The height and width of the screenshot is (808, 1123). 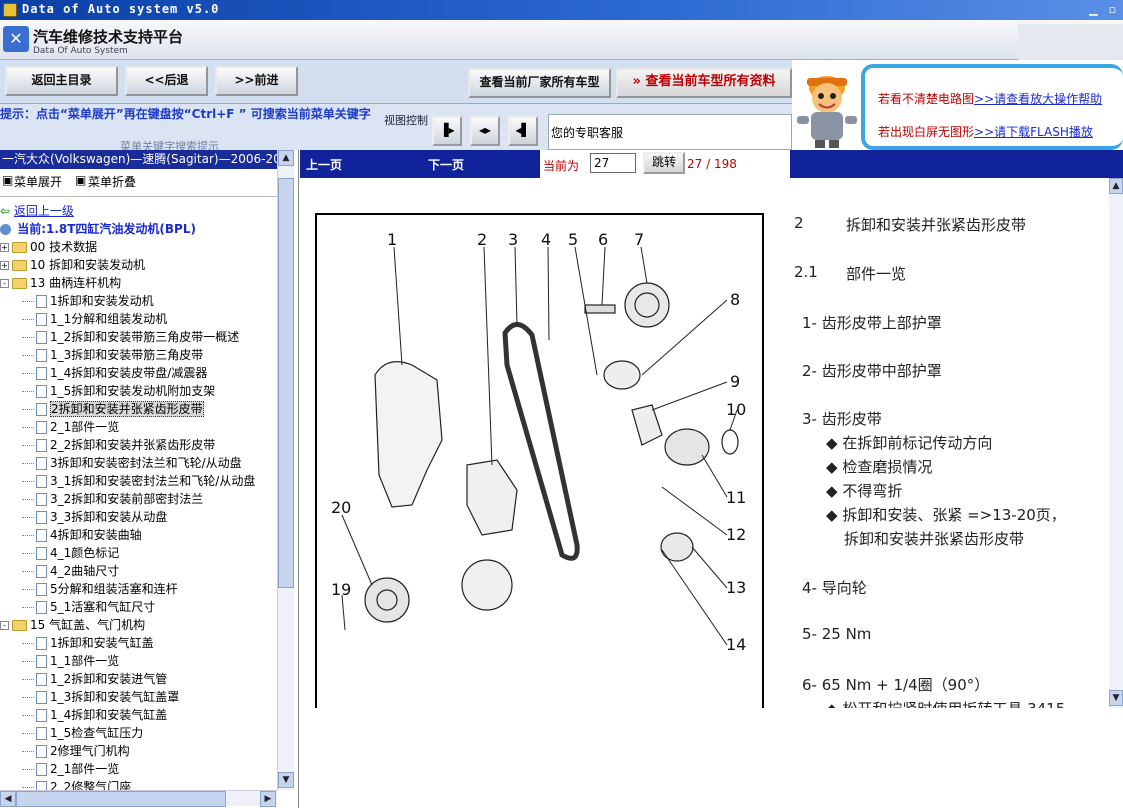 I want to click on upper-cover-shape, so click(x=408, y=434).